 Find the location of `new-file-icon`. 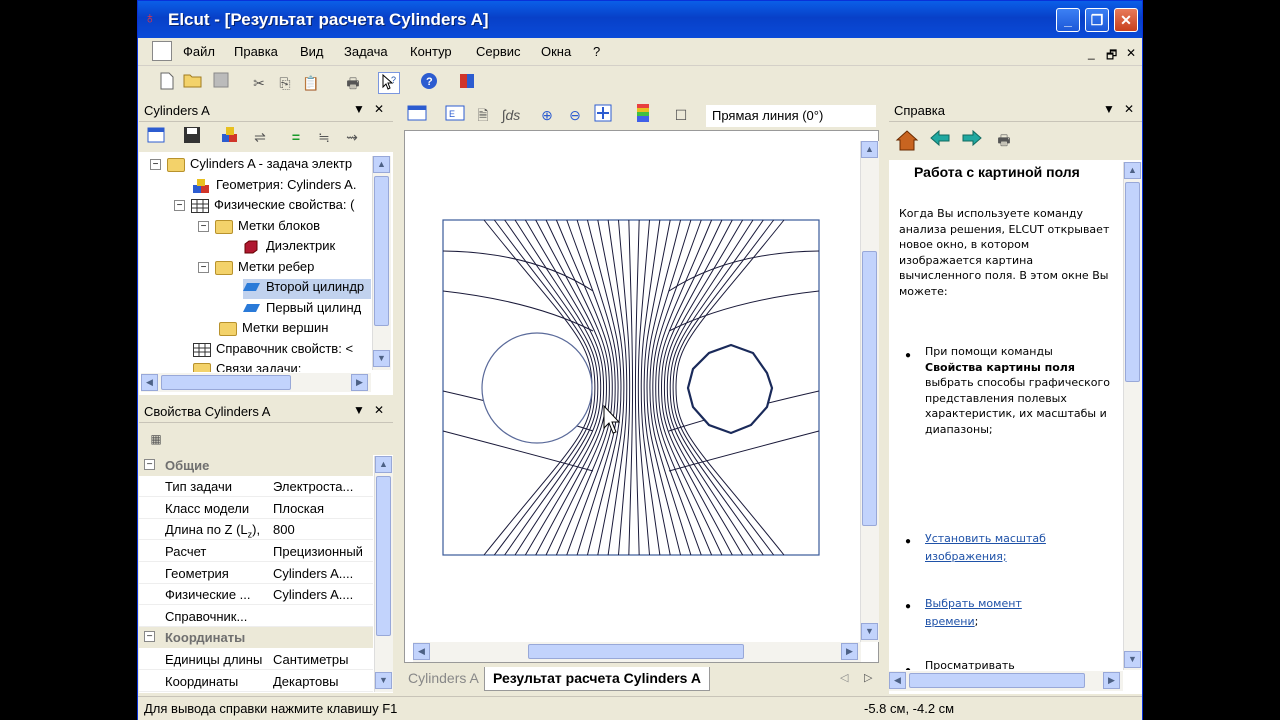

new-file-icon is located at coordinates (167, 83).